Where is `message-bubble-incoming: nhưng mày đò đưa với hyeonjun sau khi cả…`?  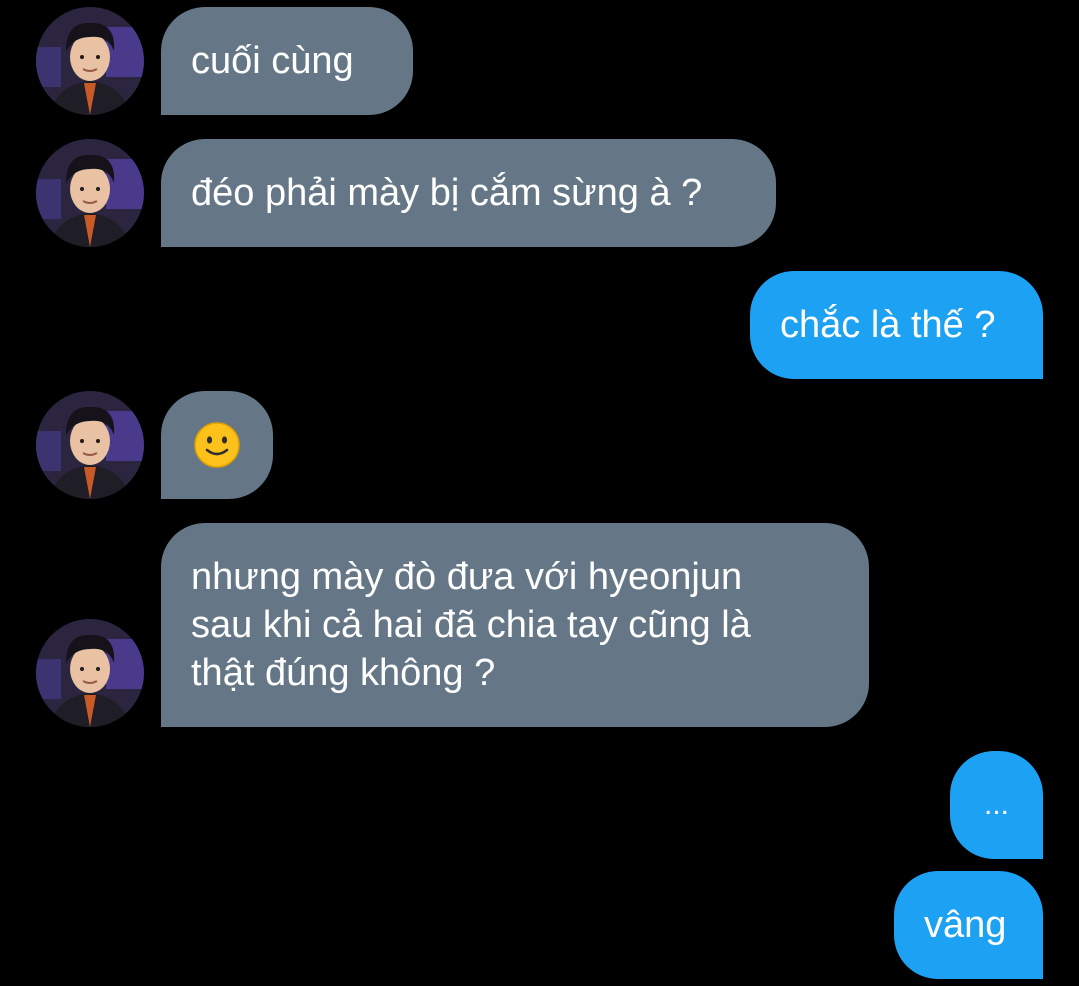
message-bubble-incoming: nhưng mày đò đưa với hyeonjun sau khi cả… is located at coordinates (515, 625).